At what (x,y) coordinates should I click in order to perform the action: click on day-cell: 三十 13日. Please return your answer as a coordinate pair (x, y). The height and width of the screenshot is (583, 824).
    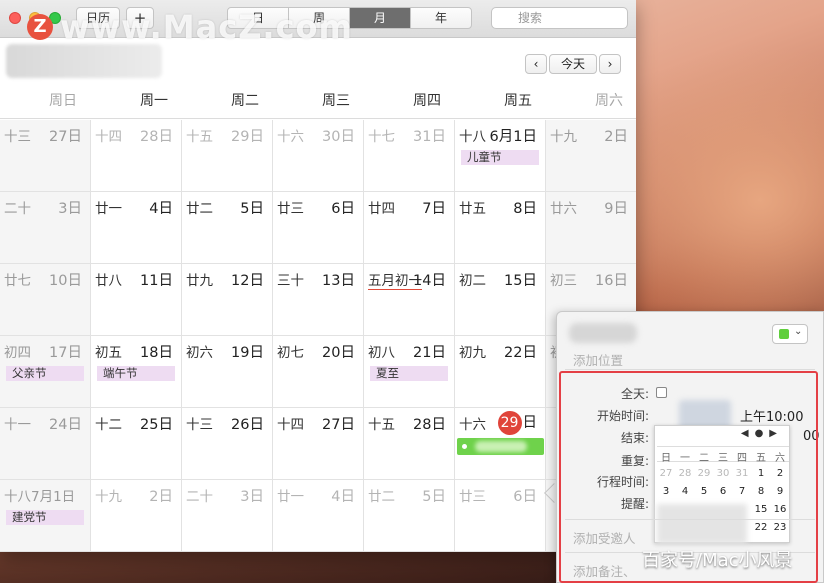
    Looking at the image, I should click on (318, 300).